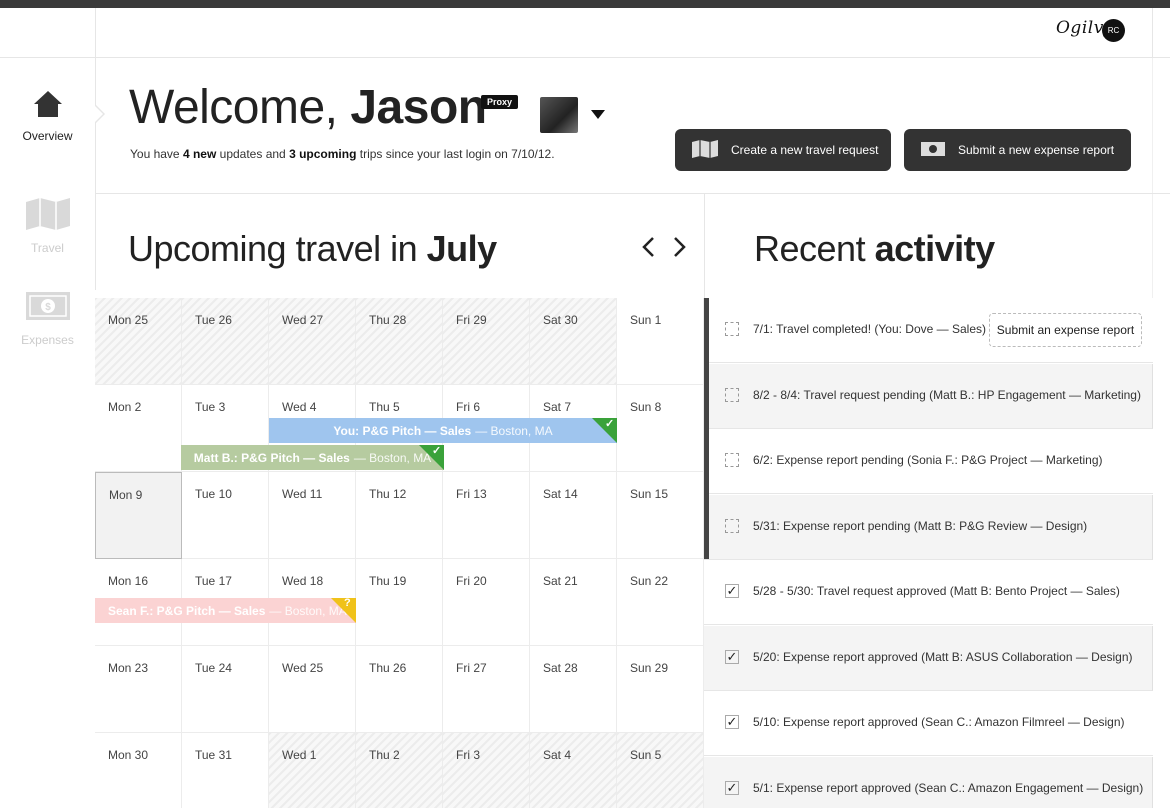 This screenshot has width=1170, height=808. Describe the element at coordinates (271, 457) in the screenshot. I see `event-title: Matt B.: P&G Pitch — Sales` at that location.